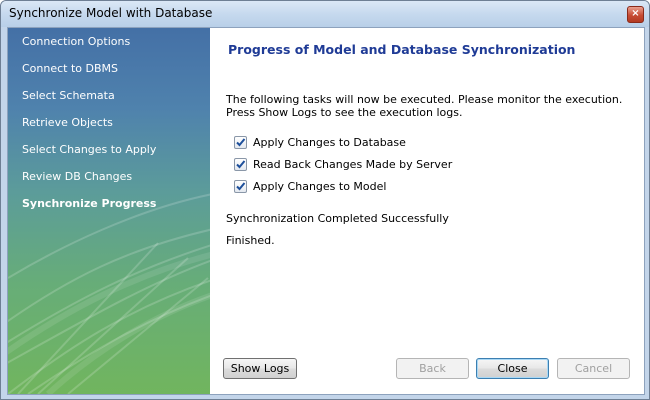  I want to click on back-button: Back, so click(432, 368).